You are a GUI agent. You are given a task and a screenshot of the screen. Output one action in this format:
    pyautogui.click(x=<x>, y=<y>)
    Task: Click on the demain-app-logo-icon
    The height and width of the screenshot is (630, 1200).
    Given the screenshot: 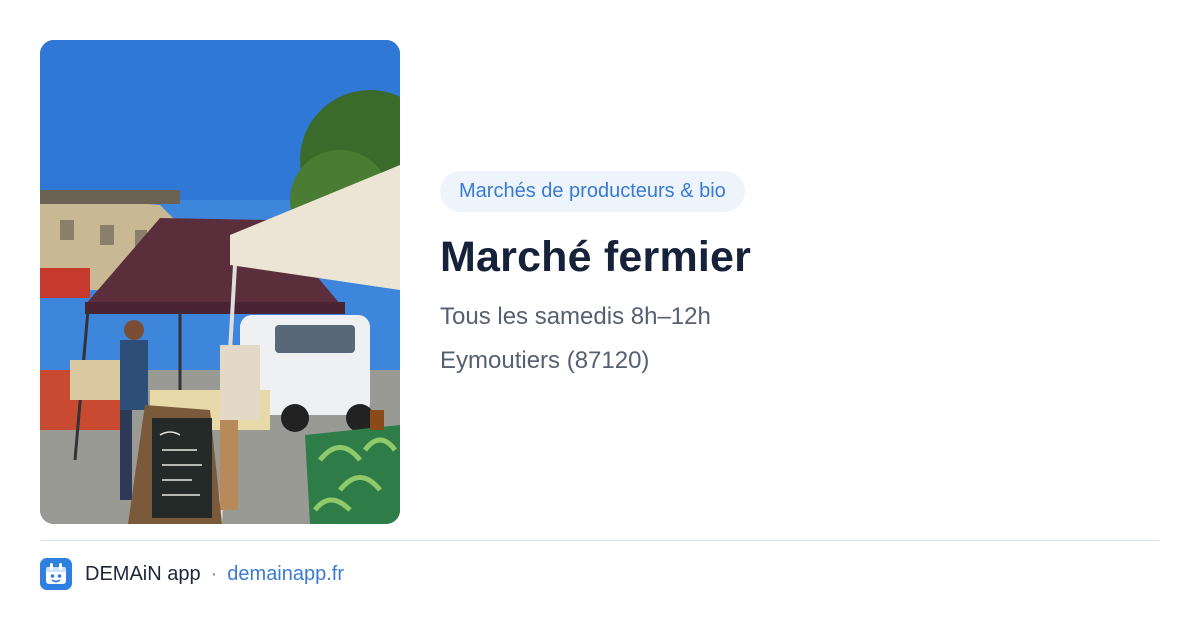 What is the action you would take?
    pyautogui.click(x=56, y=574)
    